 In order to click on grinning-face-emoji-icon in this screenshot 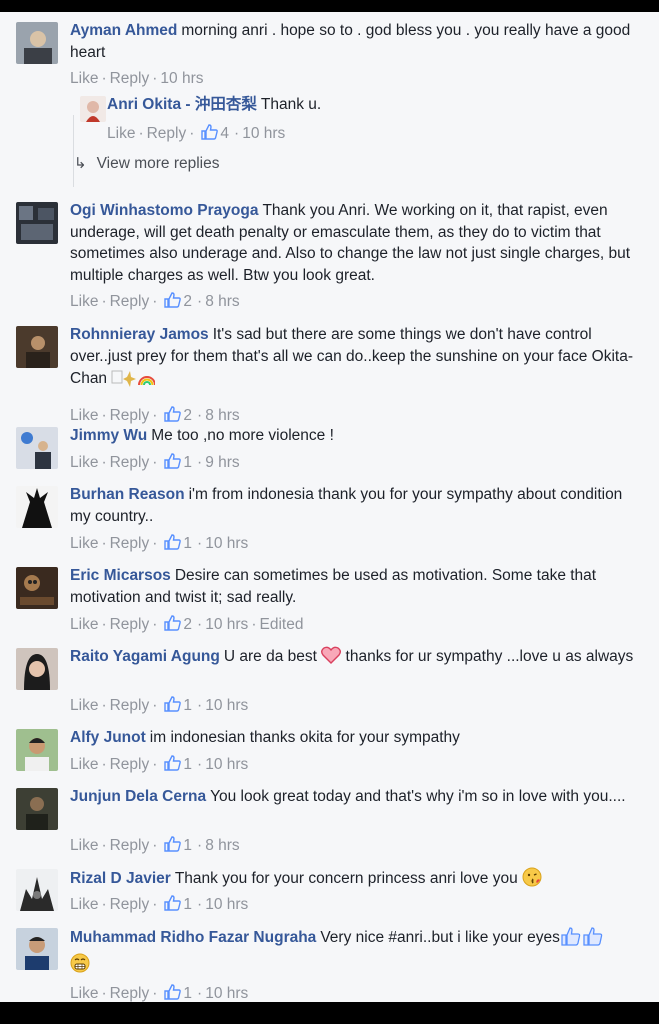, I will do `click(80, 966)`.